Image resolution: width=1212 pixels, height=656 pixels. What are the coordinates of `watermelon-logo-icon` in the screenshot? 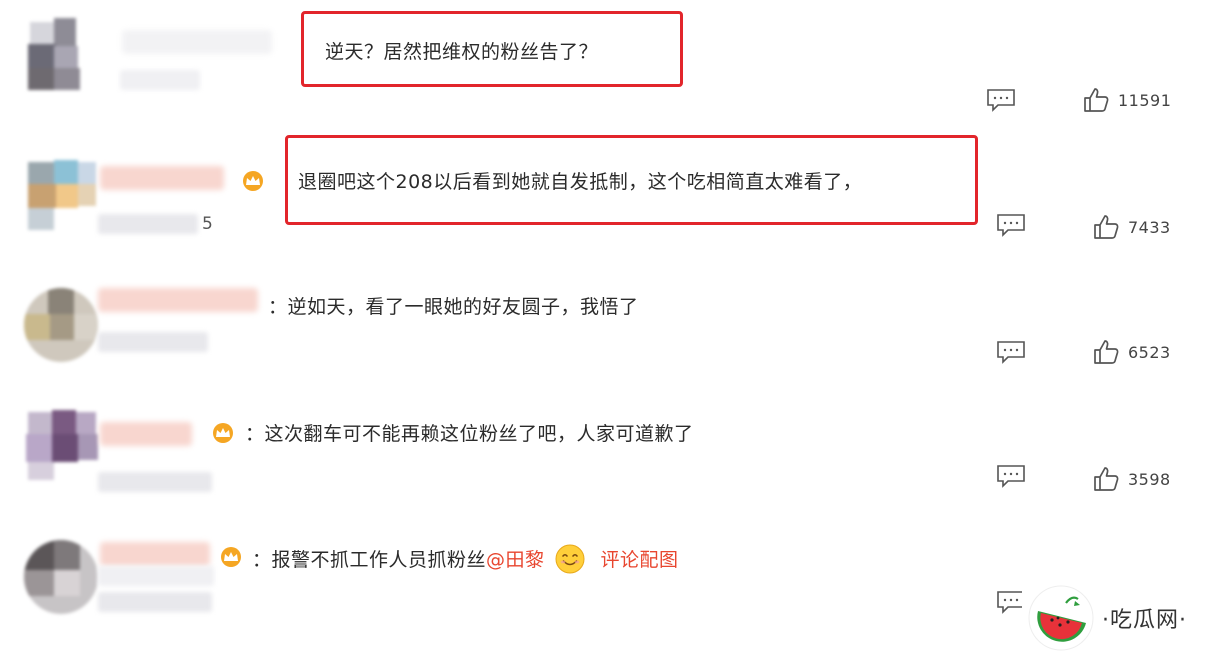 It's located at (1061, 618).